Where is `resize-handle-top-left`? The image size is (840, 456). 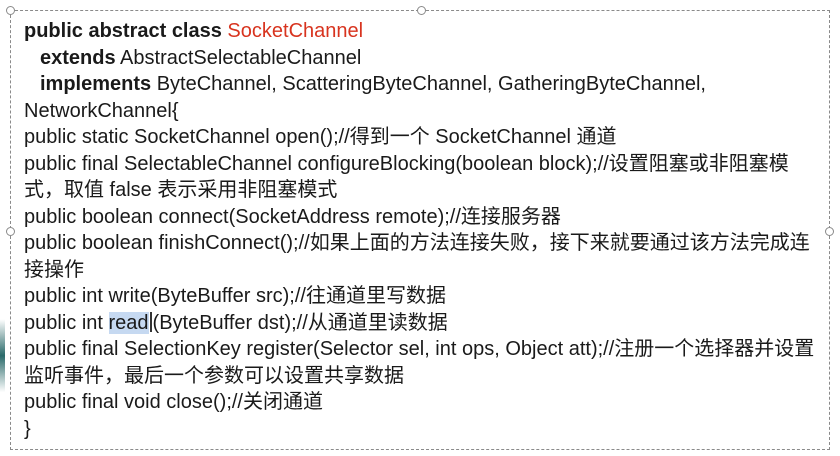 resize-handle-top-left is located at coordinates (10, 10).